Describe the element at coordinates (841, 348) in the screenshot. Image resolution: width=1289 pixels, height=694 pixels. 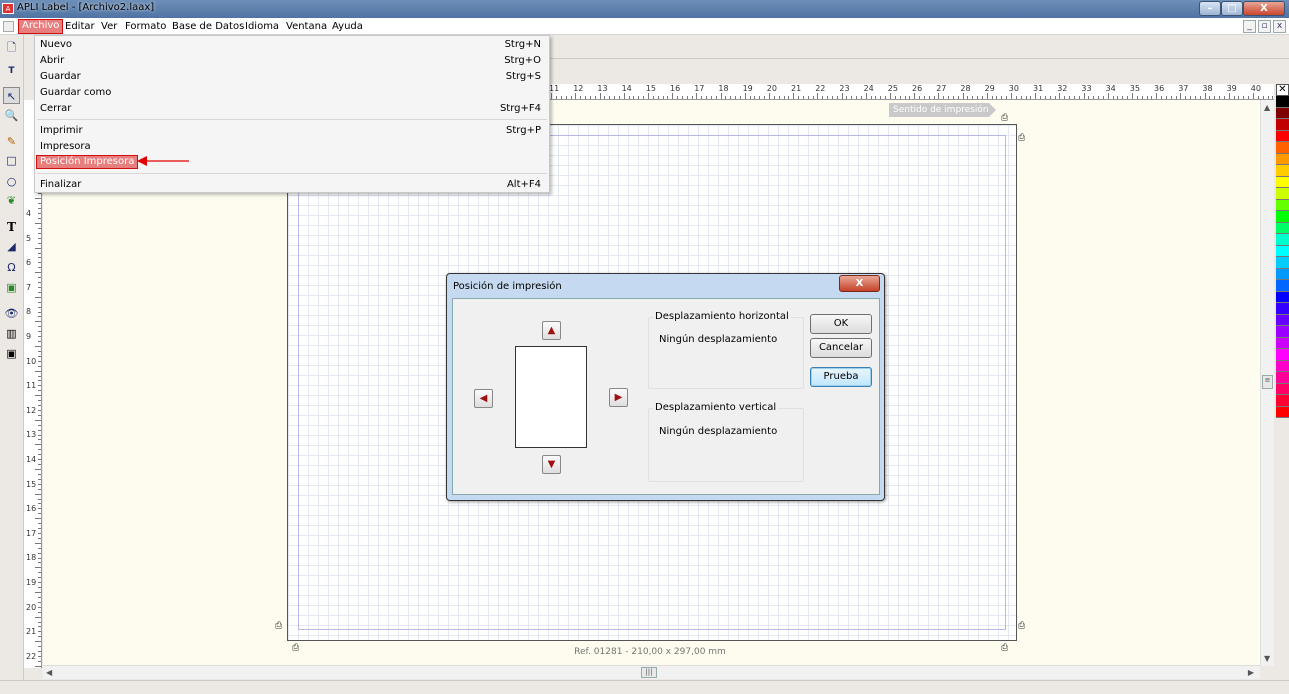
I see `cancel-button: Cancelar` at that location.